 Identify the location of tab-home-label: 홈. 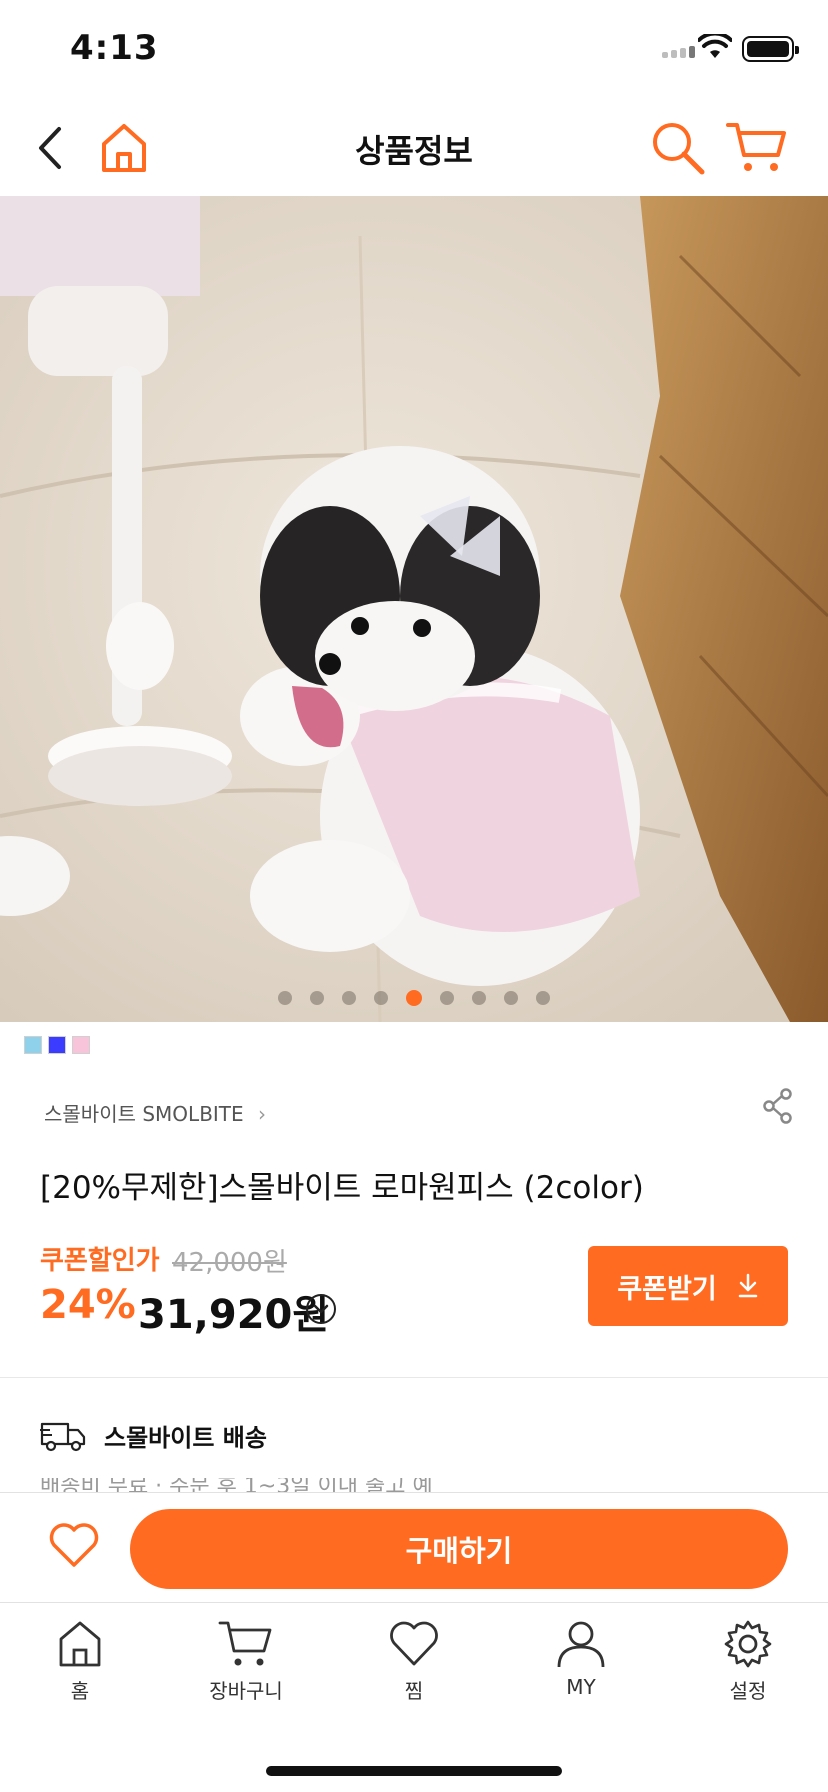
(80, 1691).